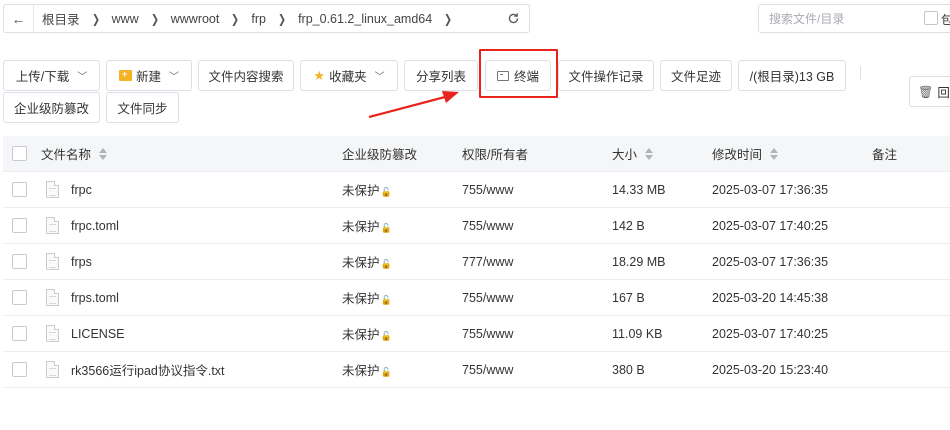 This screenshot has height=430, width=950. Describe the element at coordinates (792, 75) in the screenshot. I see `disk-usage-button: /(根目录)13 GB` at that location.